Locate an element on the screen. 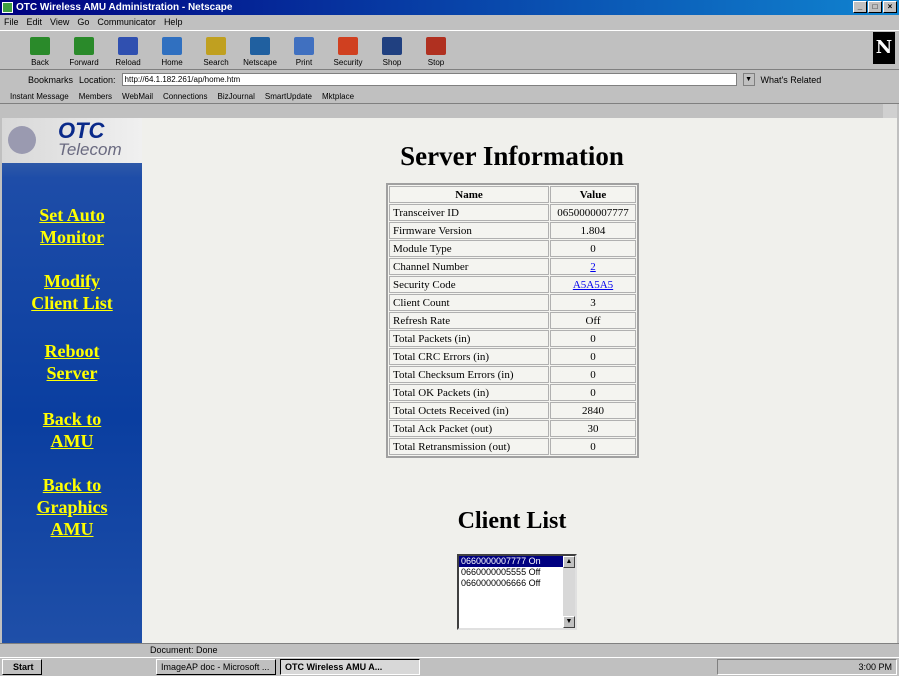 This screenshot has height=676, width=899. row-value: 2840 is located at coordinates (593, 410).